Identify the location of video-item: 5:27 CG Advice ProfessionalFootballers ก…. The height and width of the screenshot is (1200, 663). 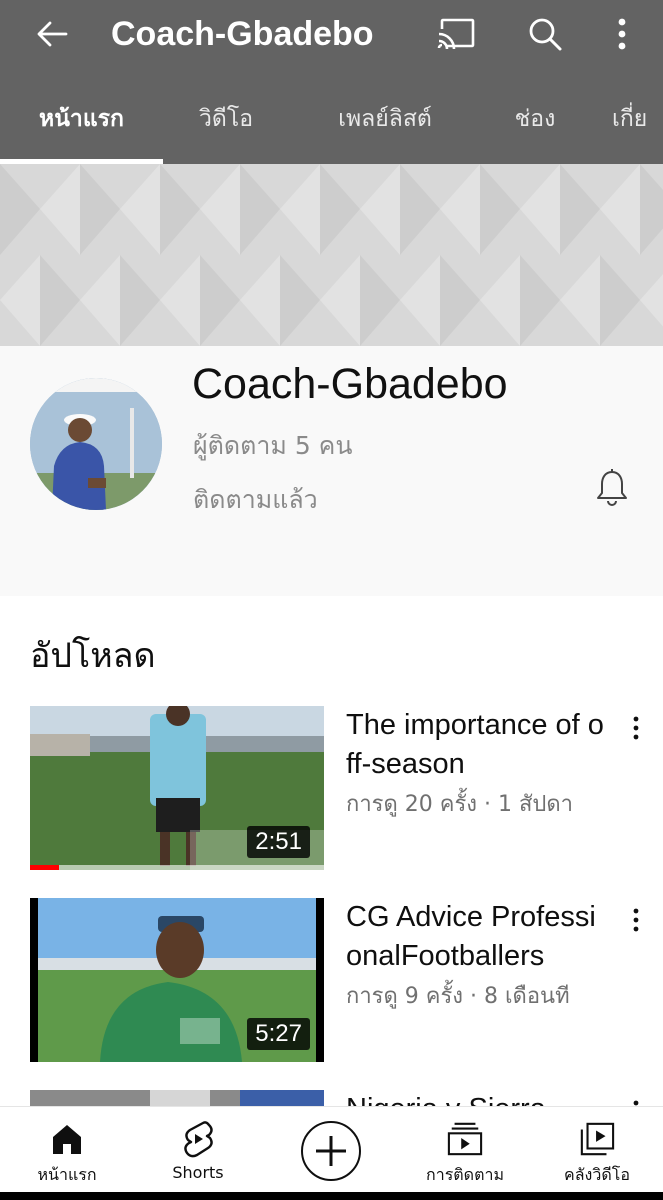
(331, 983).